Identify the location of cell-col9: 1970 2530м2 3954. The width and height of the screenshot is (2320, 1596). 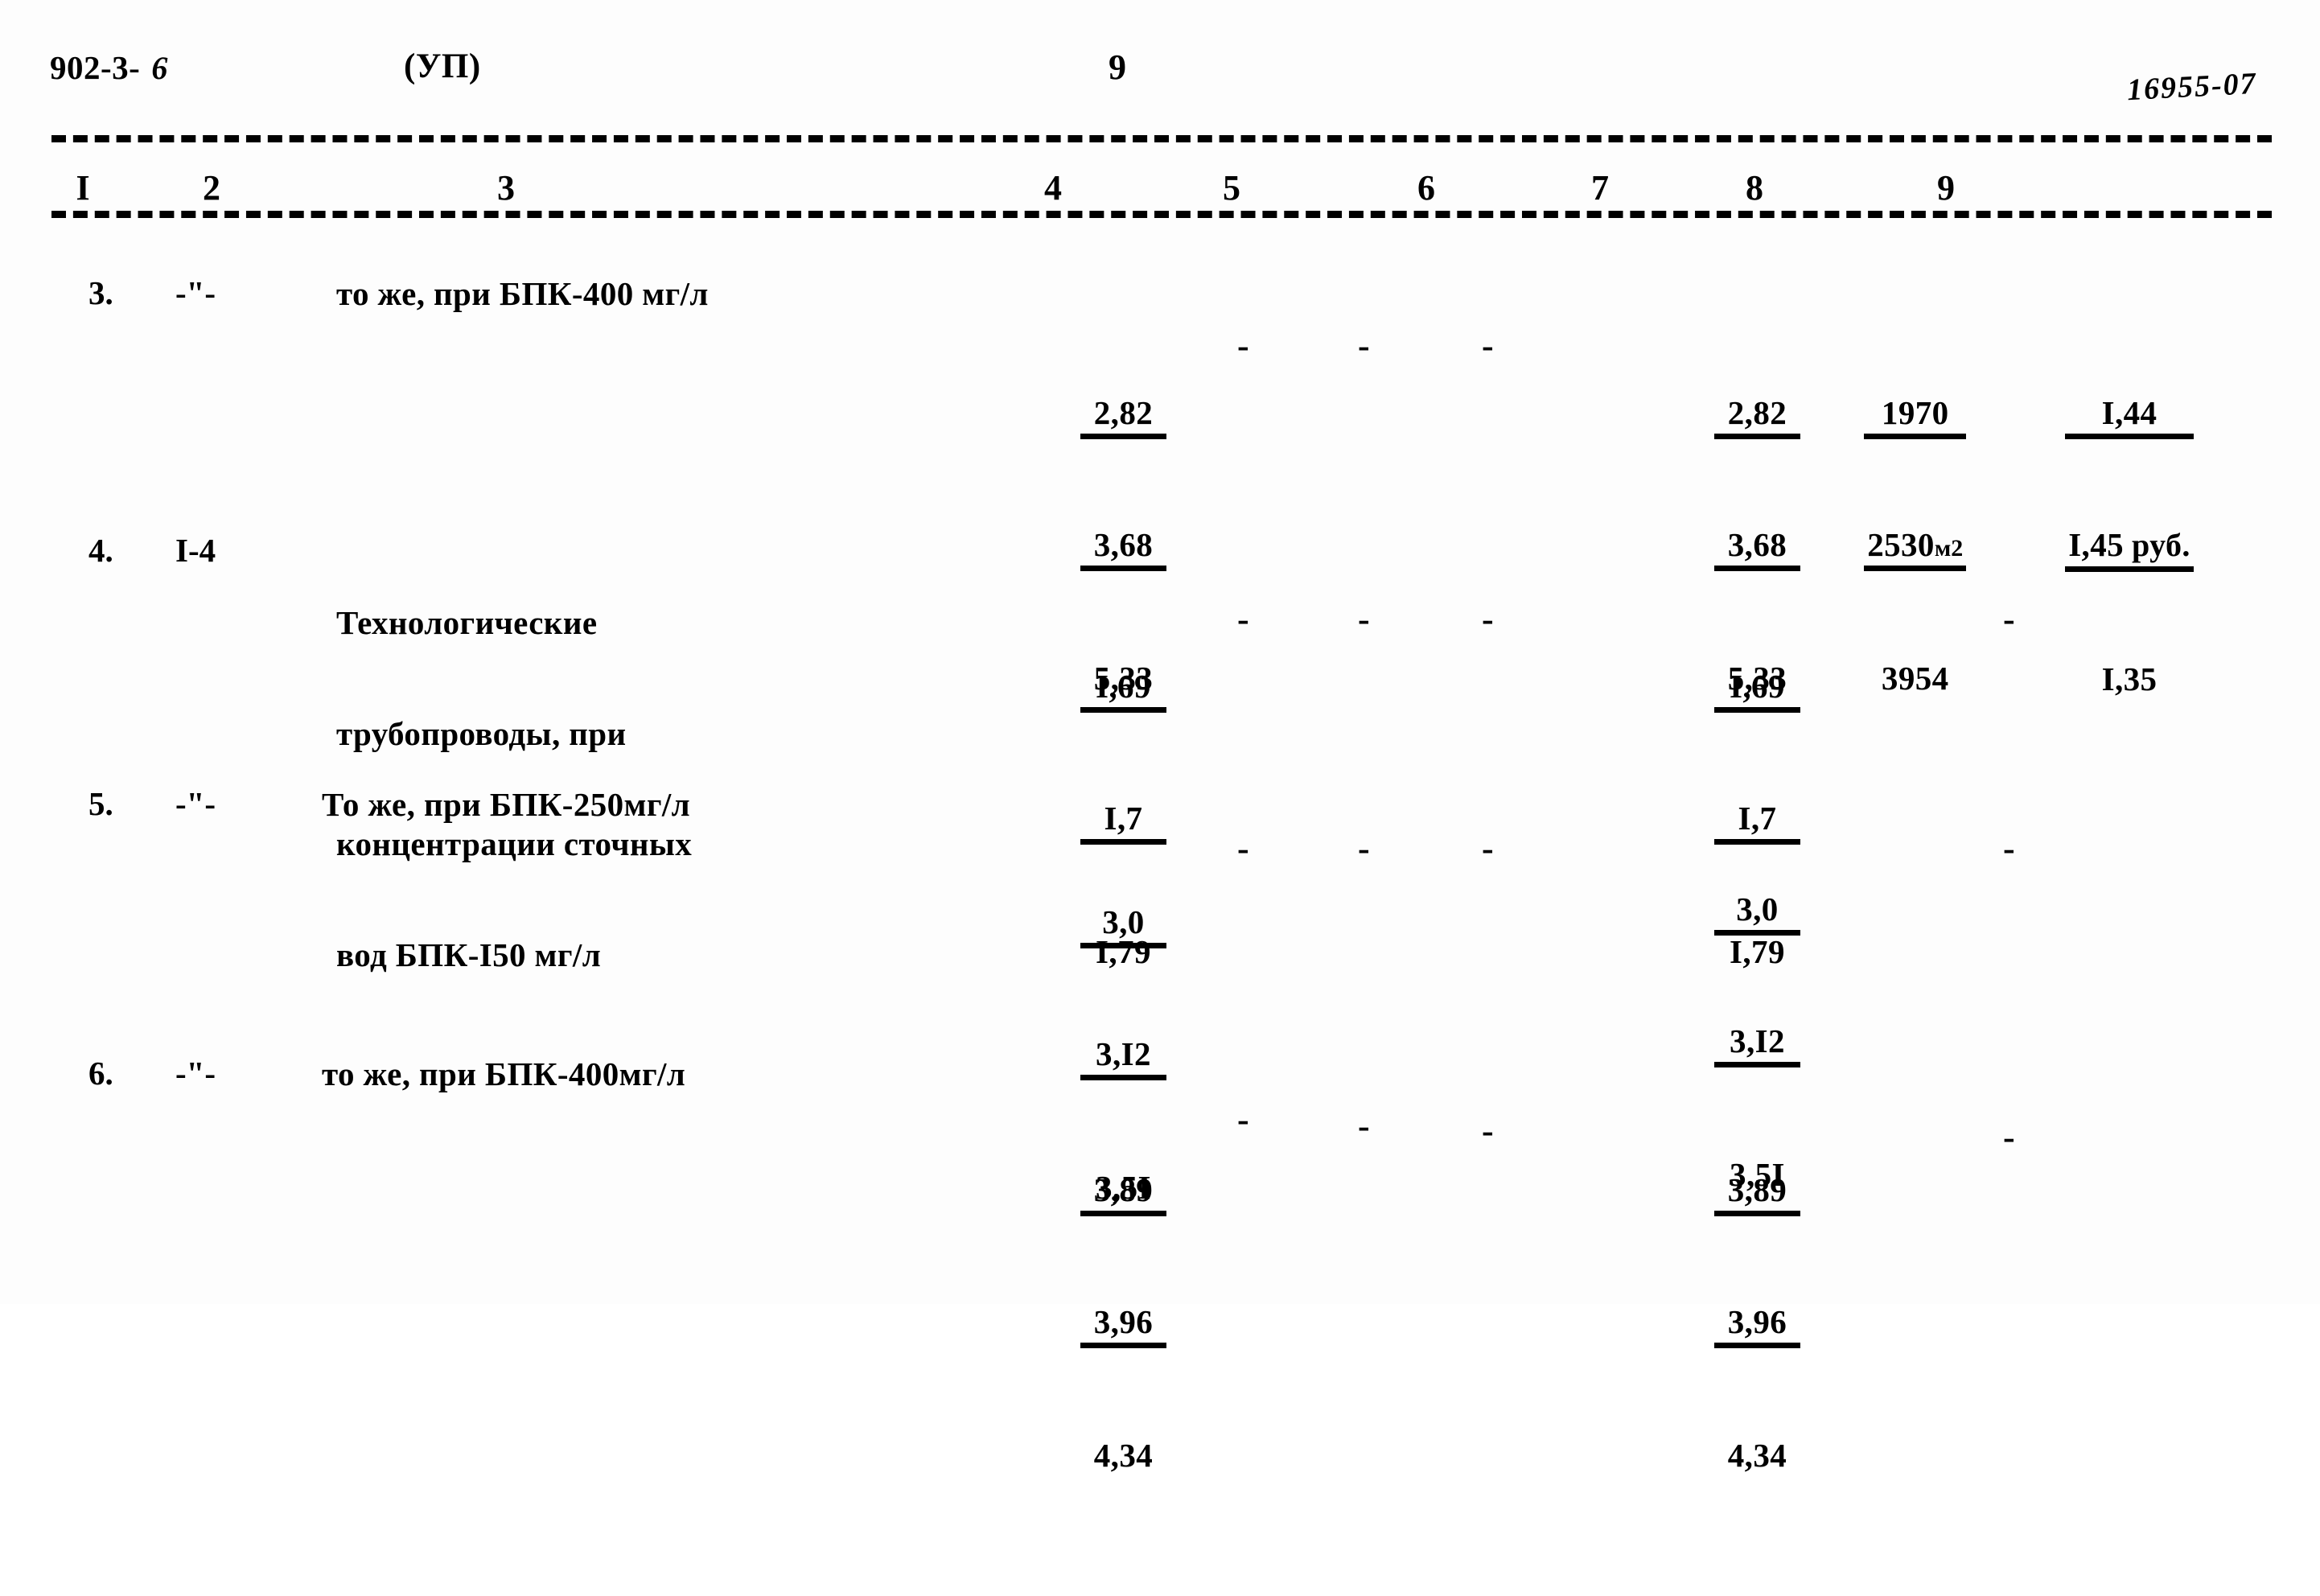
(1881, 545).